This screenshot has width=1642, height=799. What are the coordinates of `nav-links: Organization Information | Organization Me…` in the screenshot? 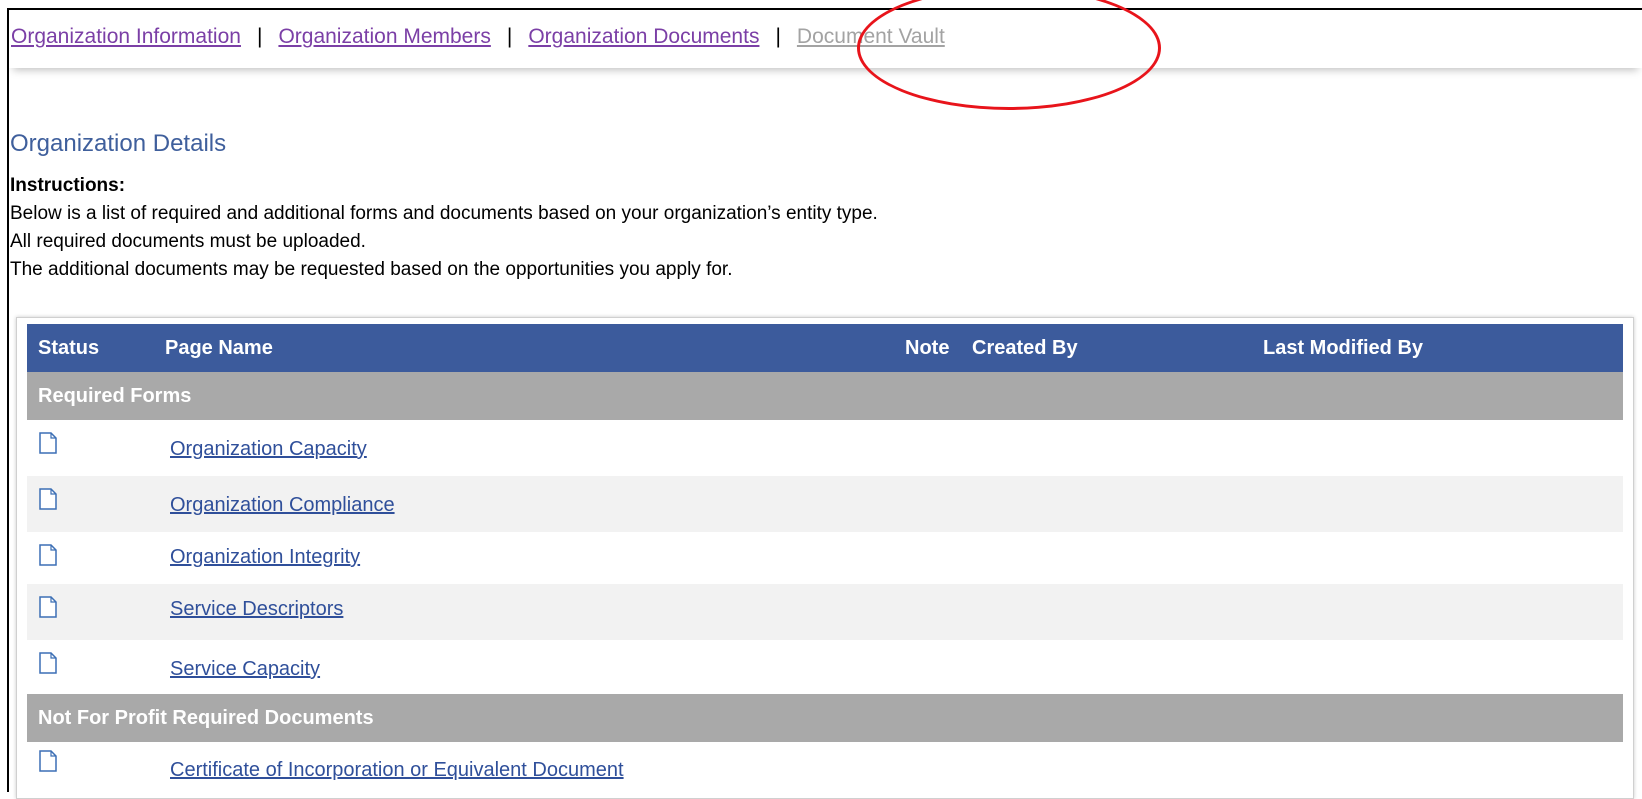 It's located at (478, 37).